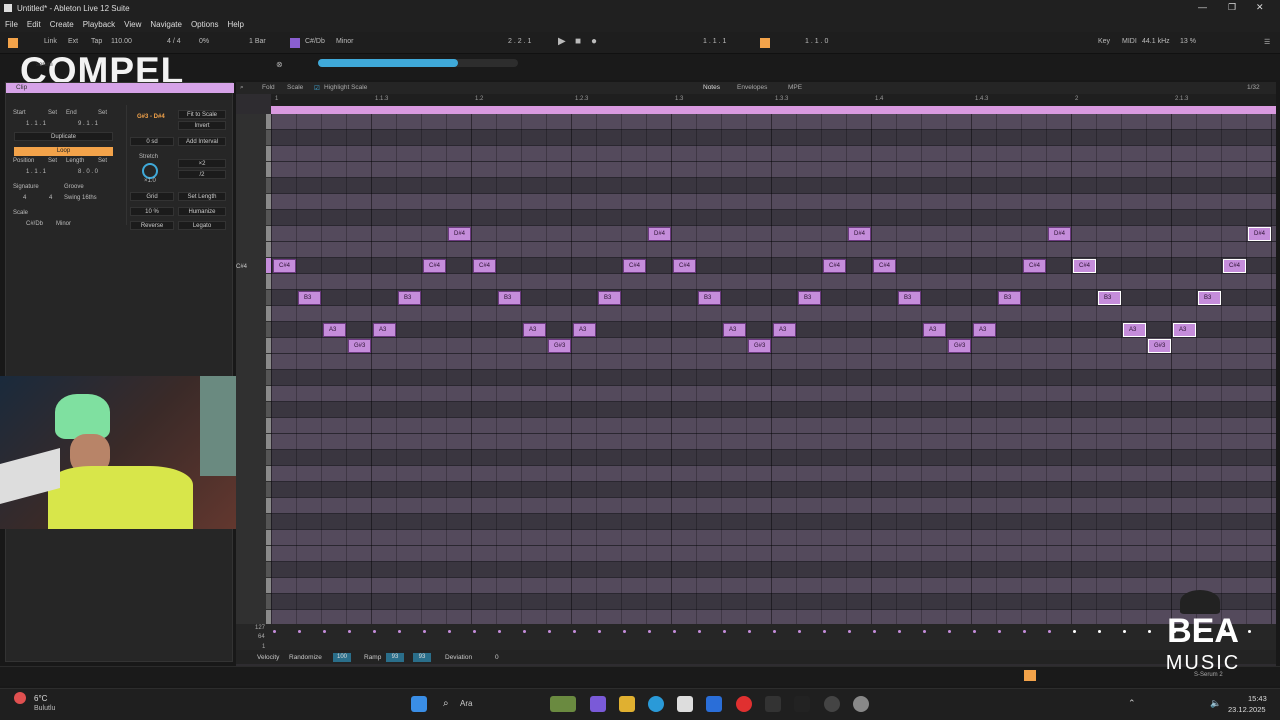  Describe the element at coordinates (13, 43) in the screenshot. I see `view-toggle-icon` at that location.